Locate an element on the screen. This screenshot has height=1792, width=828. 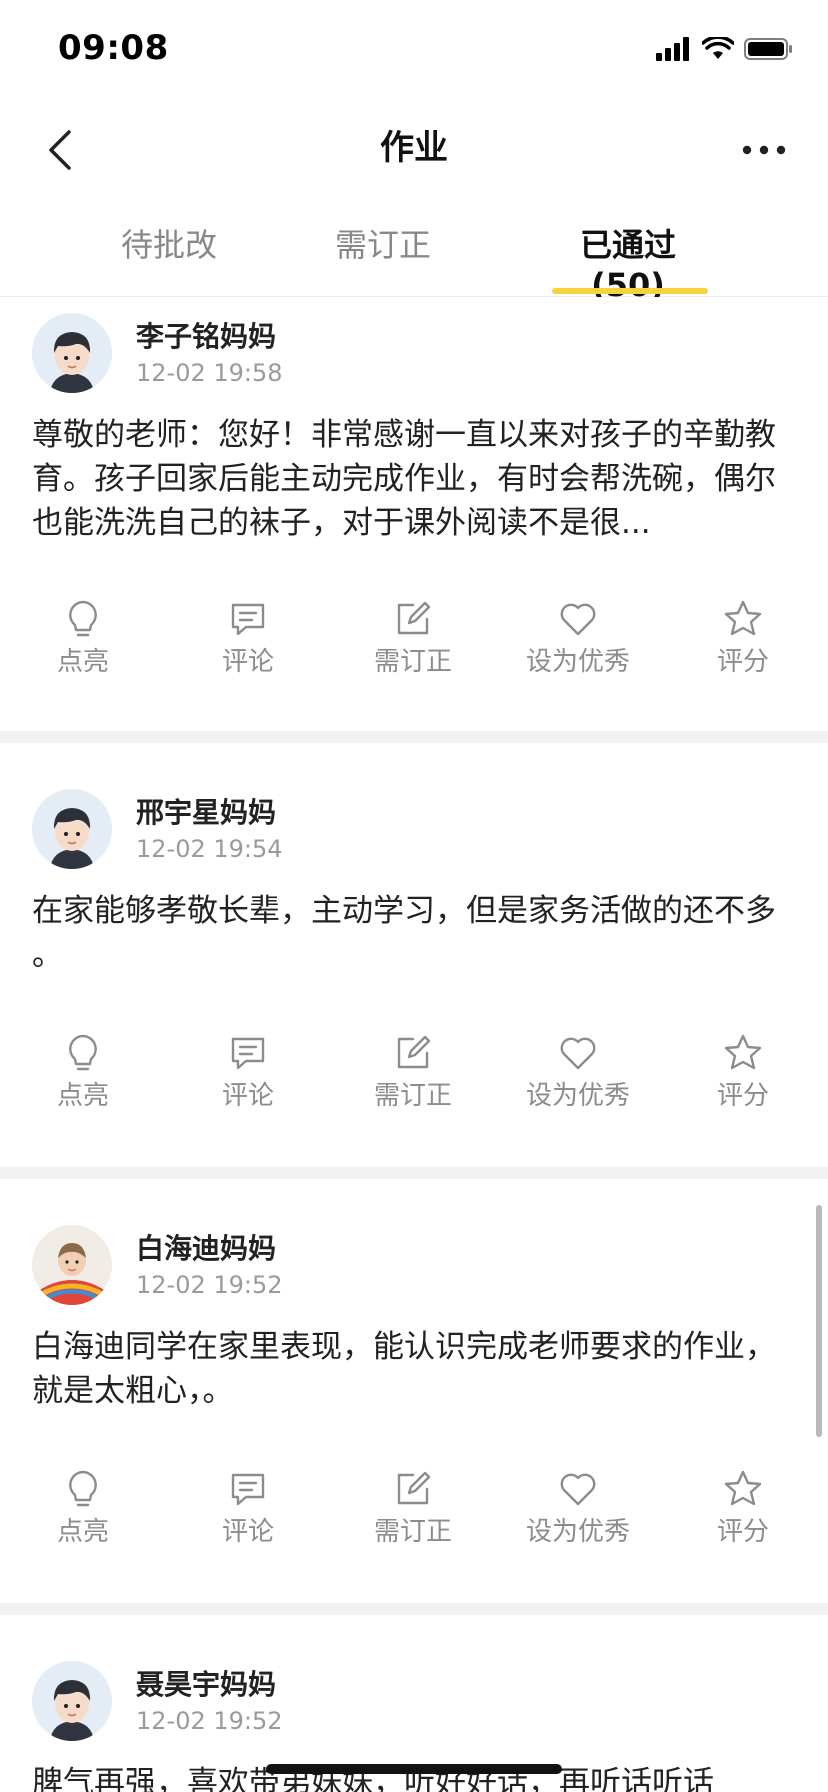
active-tab-indicator is located at coordinates (630, 291).